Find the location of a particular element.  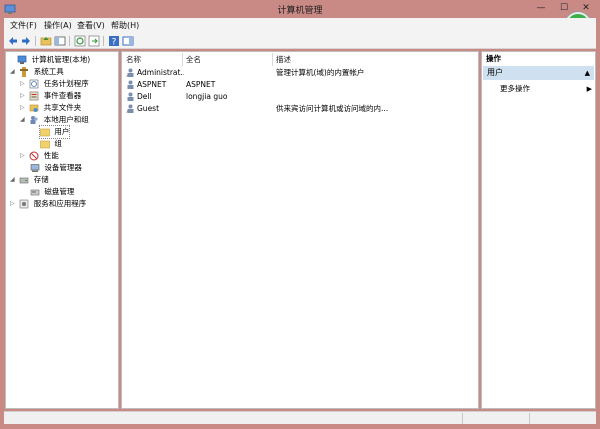

menu-file: 文件(F) is located at coordinates (23, 25).